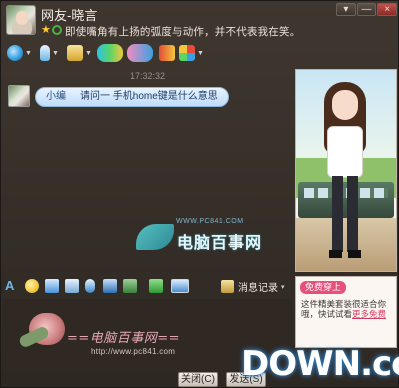 The height and width of the screenshot is (388, 399). What do you see at coordinates (387, 9) in the screenshot?
I see `close-window-button: ×` at bounding box center [387, 9].